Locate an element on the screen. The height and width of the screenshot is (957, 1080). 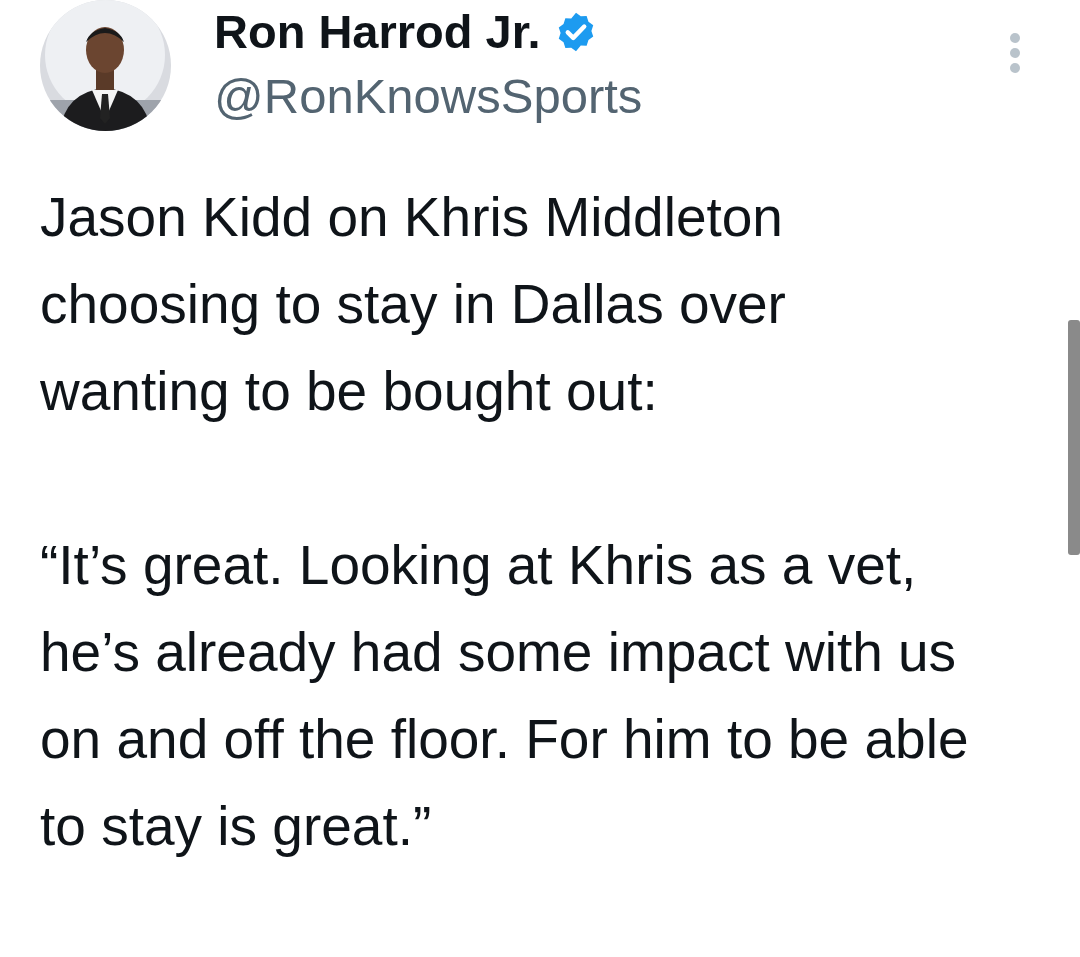
author-name: Ron Harrod Jr. is located at coordinates (377, 32).